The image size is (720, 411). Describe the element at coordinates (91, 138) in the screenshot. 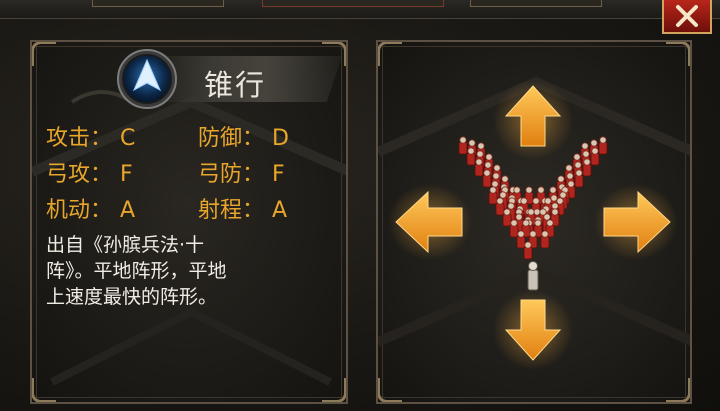

I see `stat-attack: 攻击： C` at that location.